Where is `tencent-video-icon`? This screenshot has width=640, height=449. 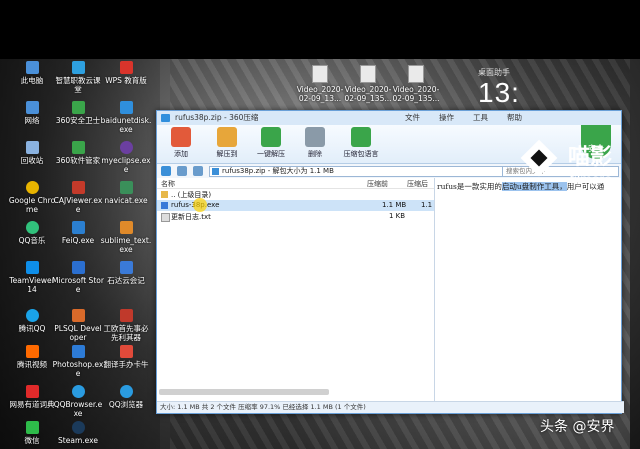 tencent-video-icon is located at coordinates (32, 351).